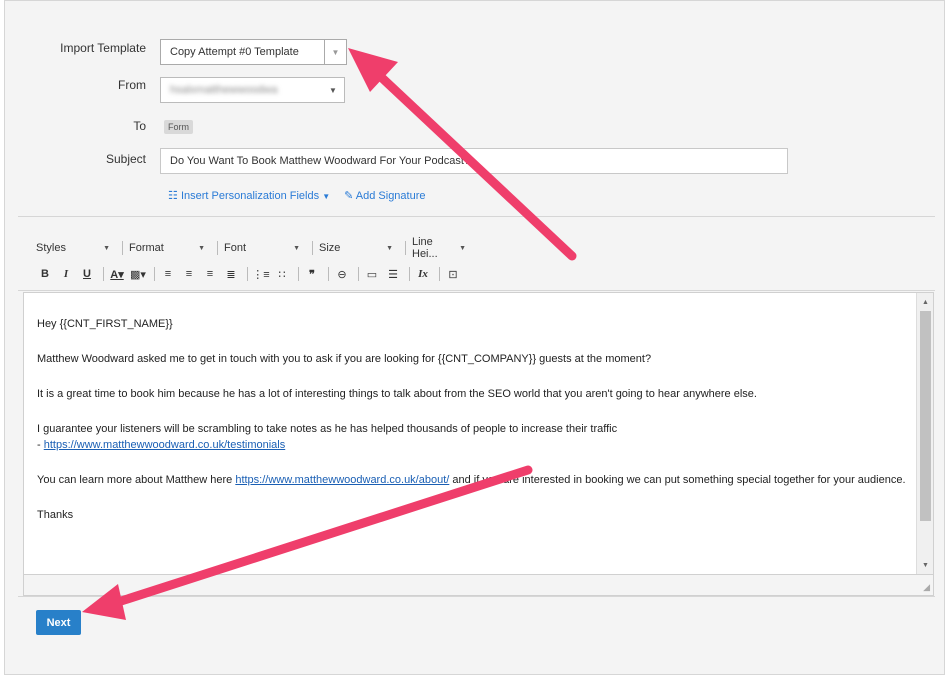 The image size is (951, 680). What do you see at coordinates (117, 274) in the screenshot?
I see `text-color-icon: A▾` at bounding box center [117, 274].